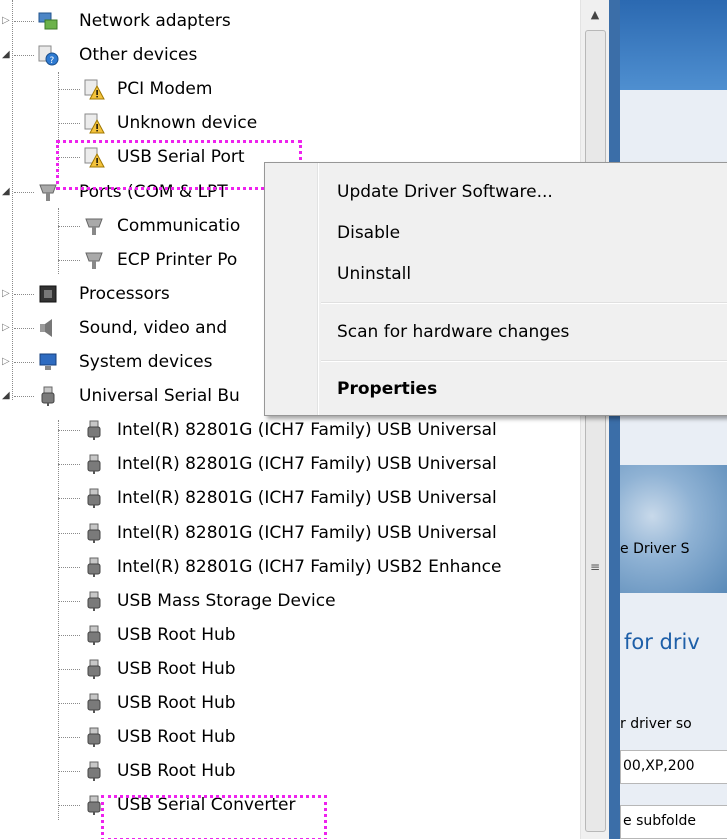 The width and height of the screenshot is (727, 839). Describe the element at coordinates (595, 431) in the screenshot. I see `scroll-thumb` at that location.